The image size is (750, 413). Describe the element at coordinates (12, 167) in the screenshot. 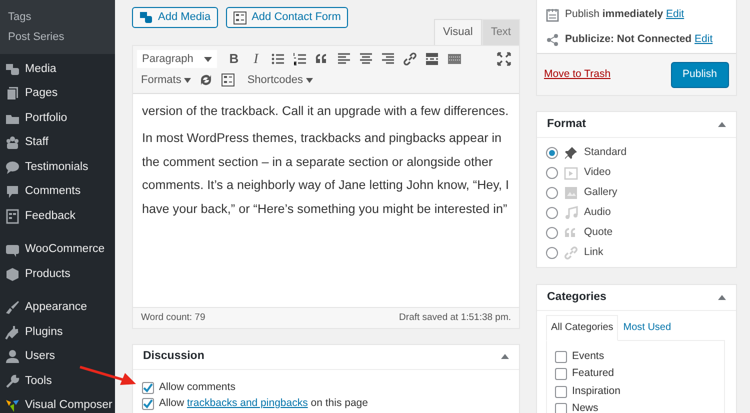

I see `chat-bubbles-icon` at that location.